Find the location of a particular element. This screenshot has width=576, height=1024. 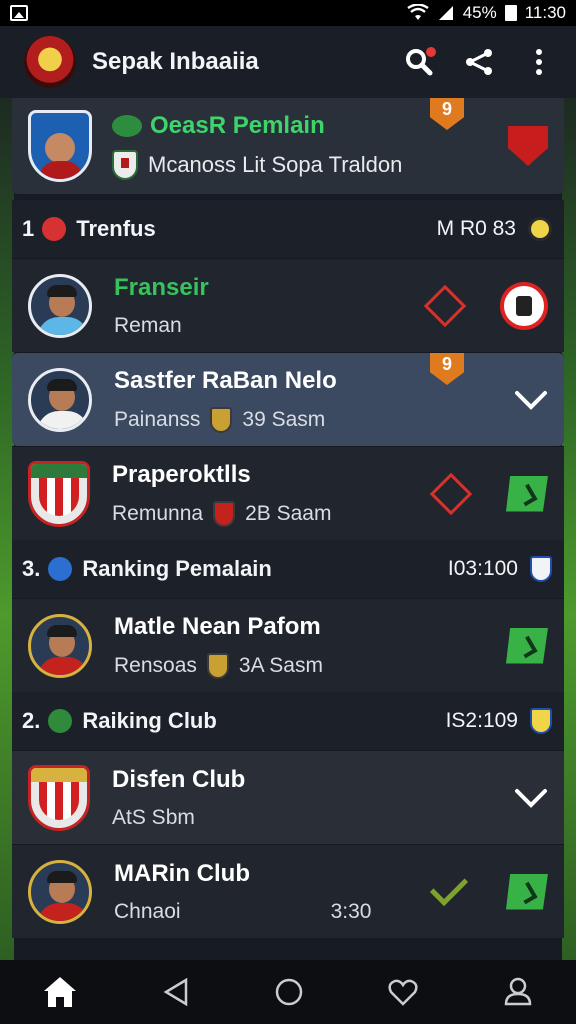

item-name: Praperoktlls is located at coordinates (181, 474).